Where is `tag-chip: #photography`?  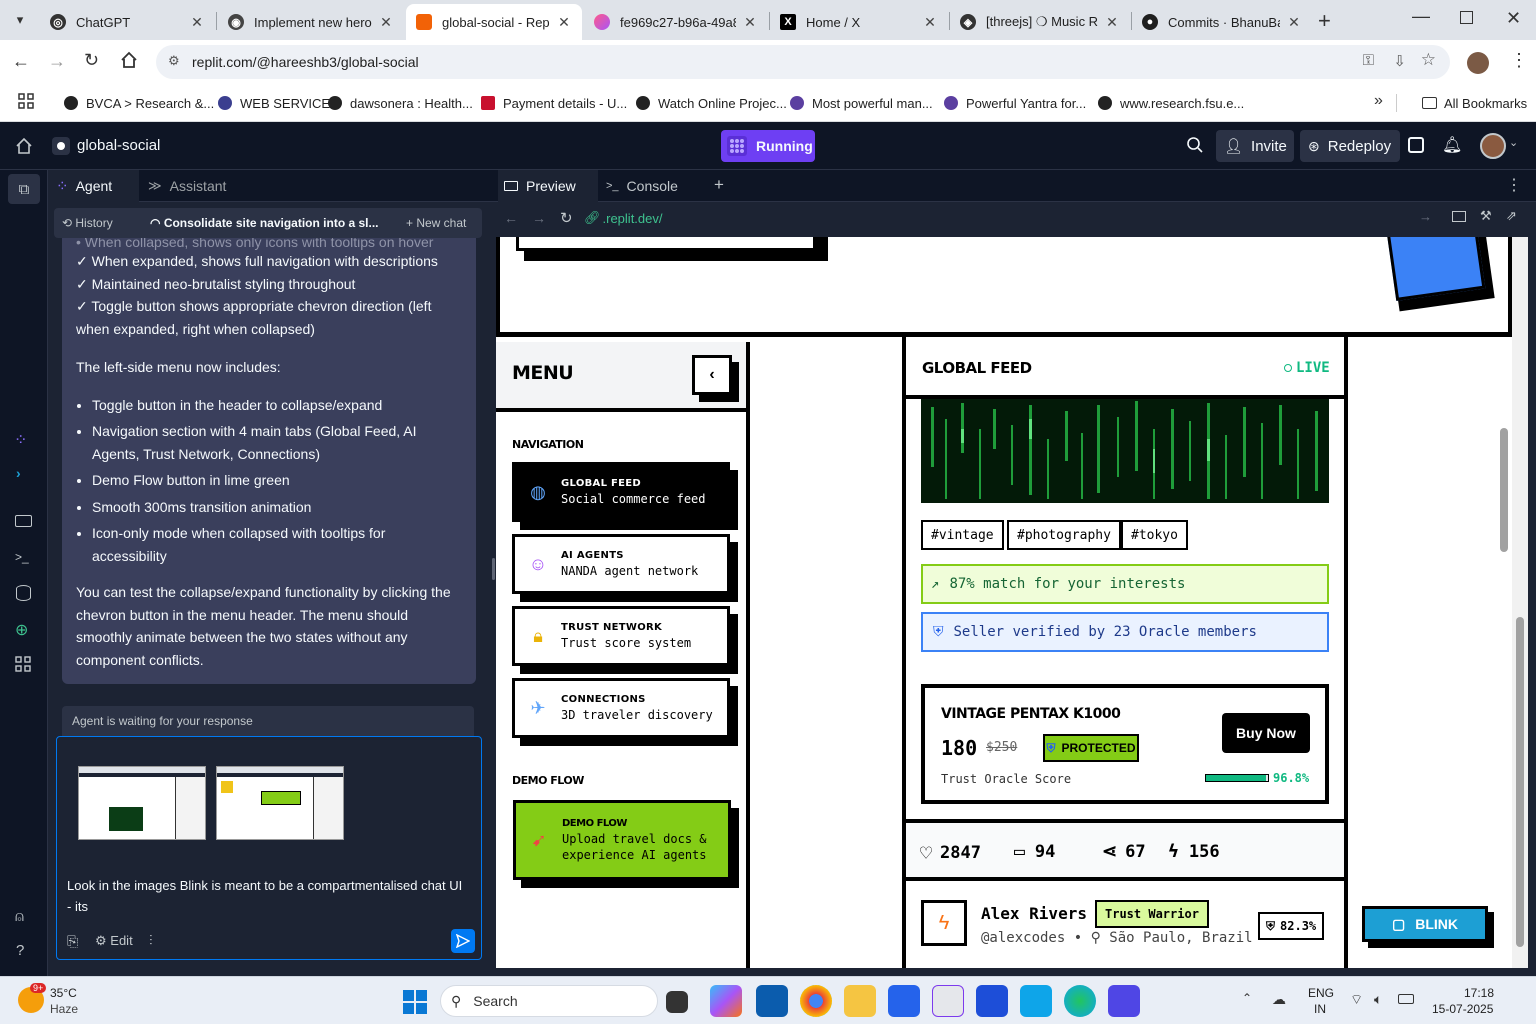
tag-chip: #photography is located at coordinates (1064, 535).